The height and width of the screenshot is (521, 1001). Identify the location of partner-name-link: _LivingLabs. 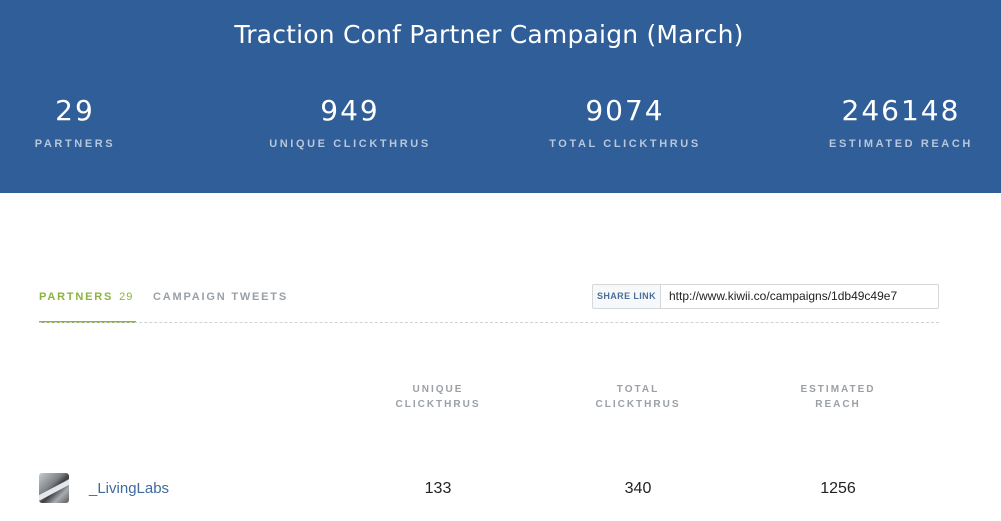
(129, 488).